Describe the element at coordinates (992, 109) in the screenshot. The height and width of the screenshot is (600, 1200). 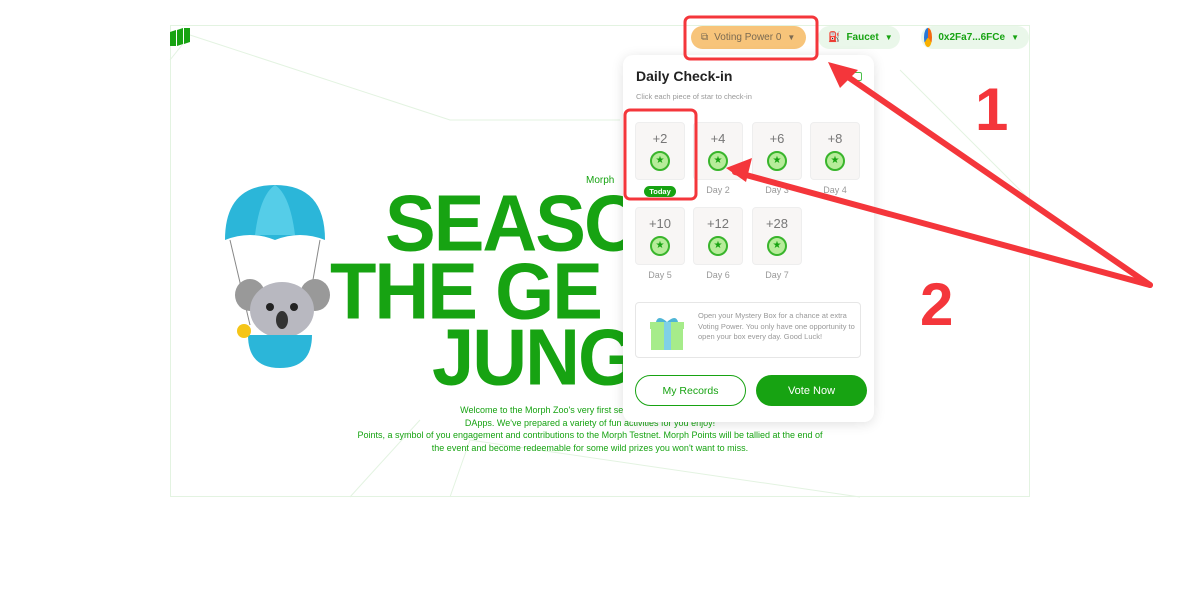
I see `annotation-number-1: 1` at that location.